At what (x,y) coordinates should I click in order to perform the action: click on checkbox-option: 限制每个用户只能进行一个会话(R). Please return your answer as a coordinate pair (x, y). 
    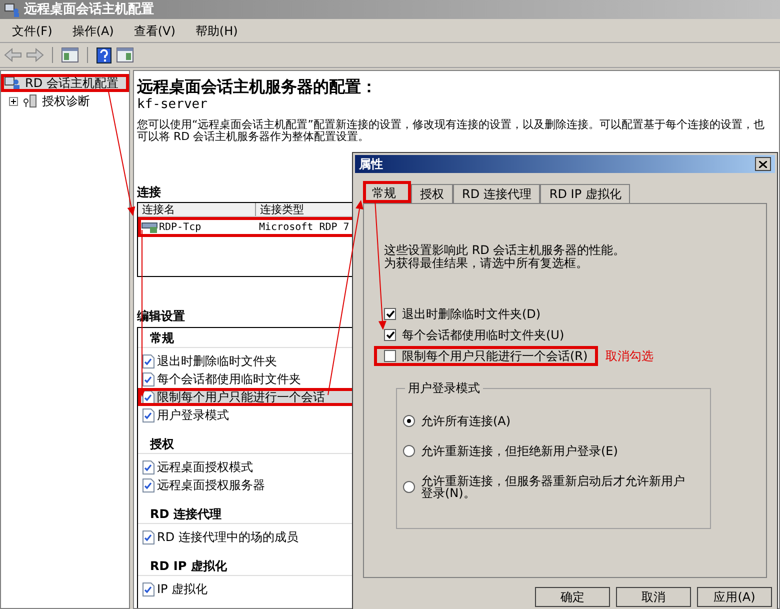
    Looking at the image, I should click on (486, 356).